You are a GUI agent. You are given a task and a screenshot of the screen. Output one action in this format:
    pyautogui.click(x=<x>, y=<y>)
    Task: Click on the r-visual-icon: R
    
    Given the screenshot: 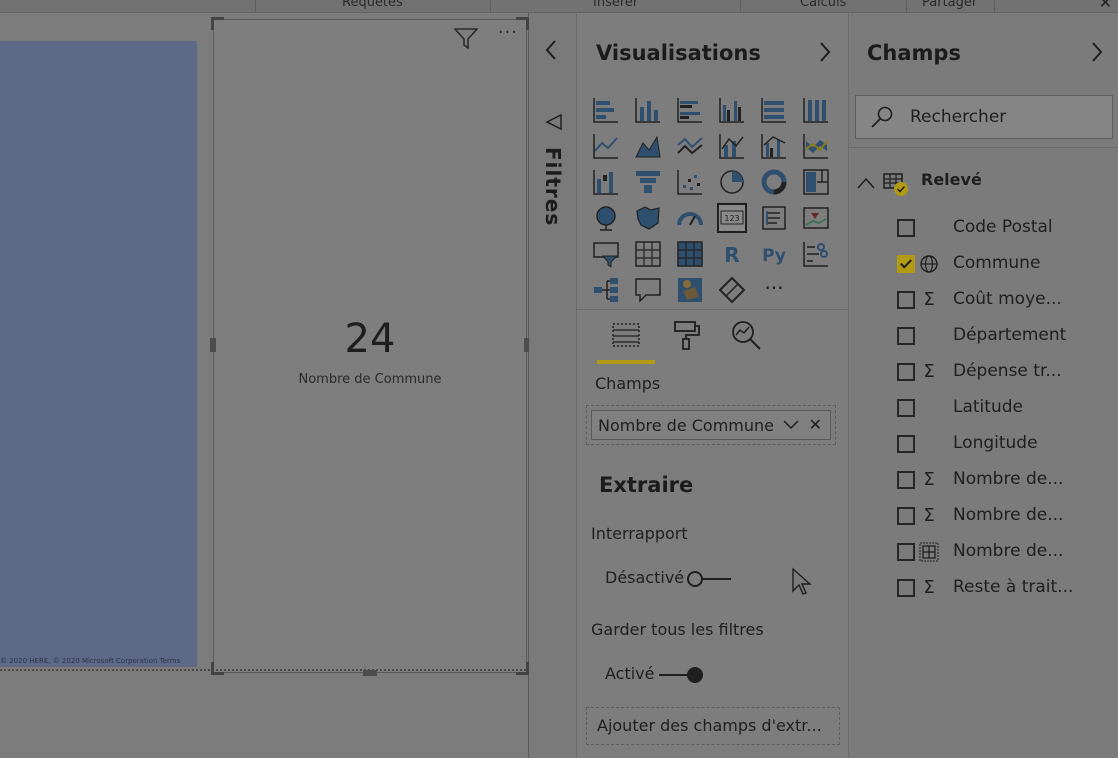 What is the action you would take?
    pyautogui.click(x=732, y=254)
    